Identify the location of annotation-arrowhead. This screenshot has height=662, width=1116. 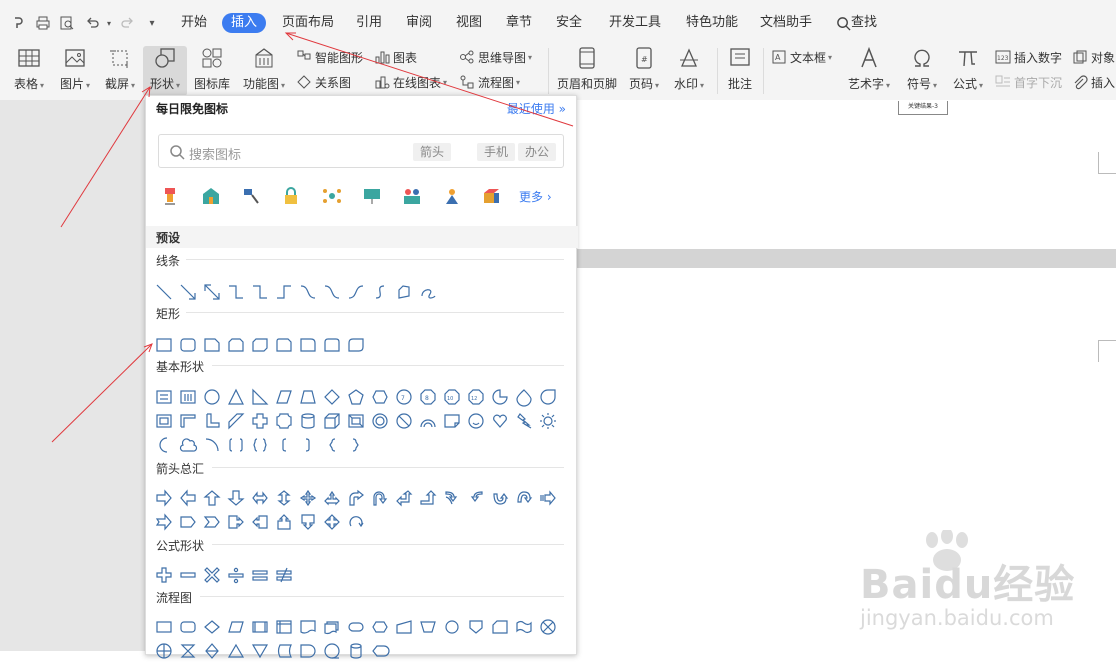
(290, 36).